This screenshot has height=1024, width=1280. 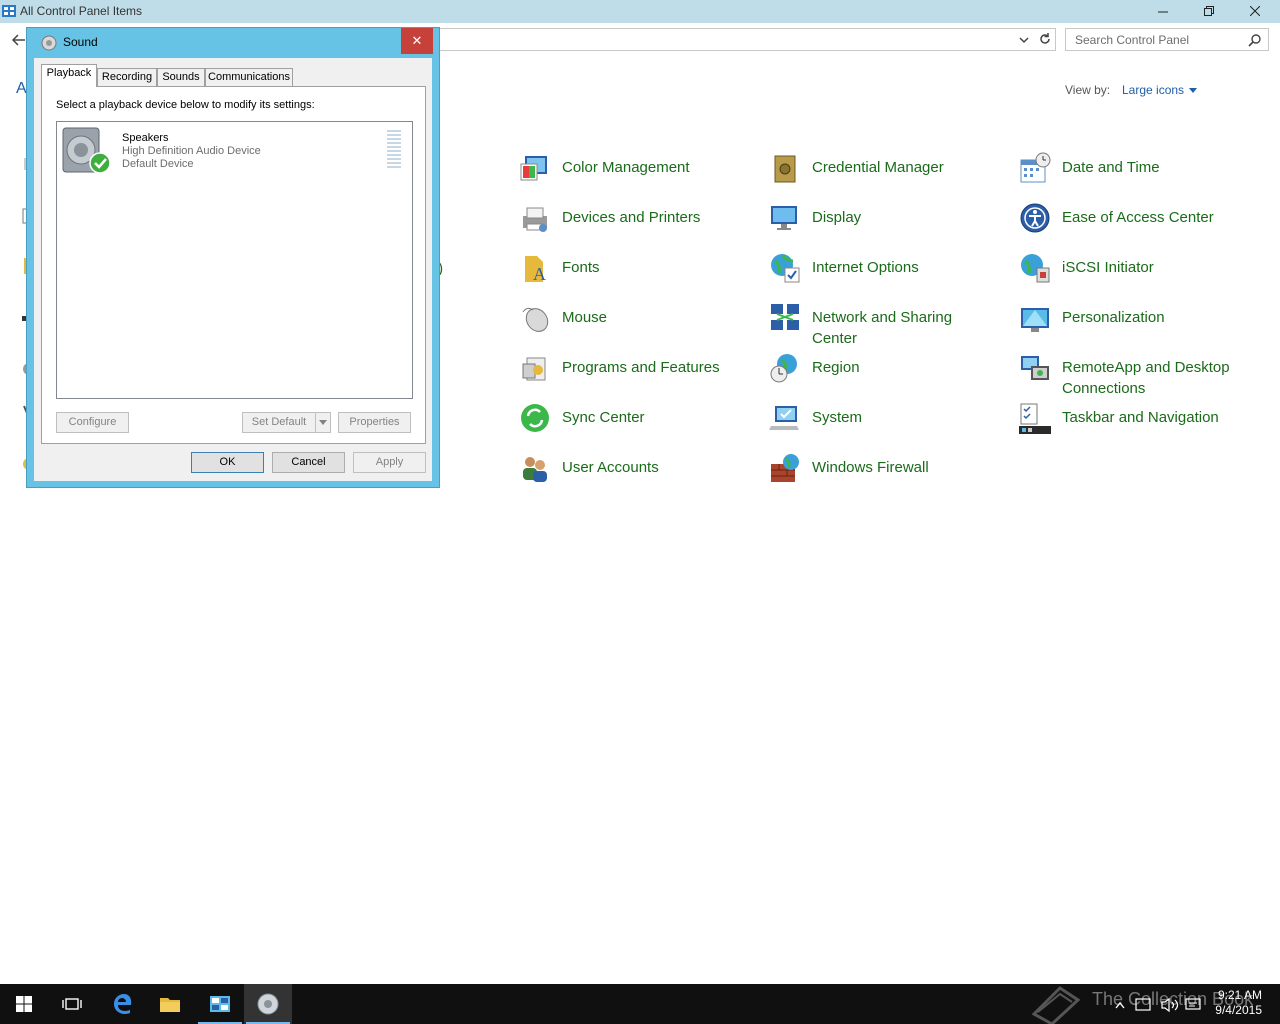 I want to click on item-taskbar-and-navigation: Taskbar and Navigation, so click(x=1119, y=418).